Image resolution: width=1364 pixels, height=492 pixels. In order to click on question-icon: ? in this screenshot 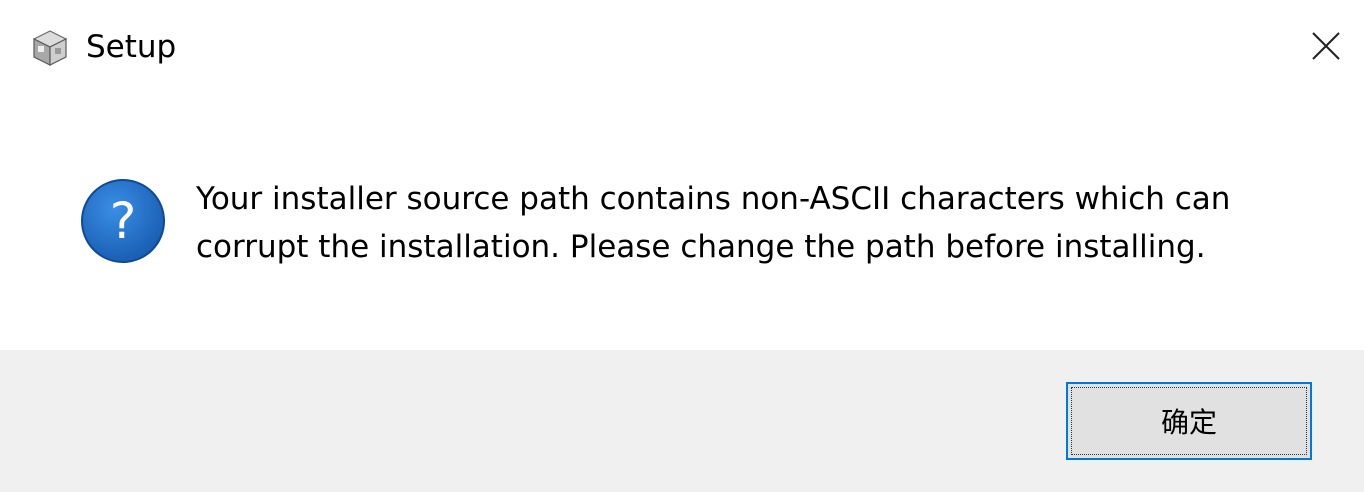, I will do `click(123, 221)`.